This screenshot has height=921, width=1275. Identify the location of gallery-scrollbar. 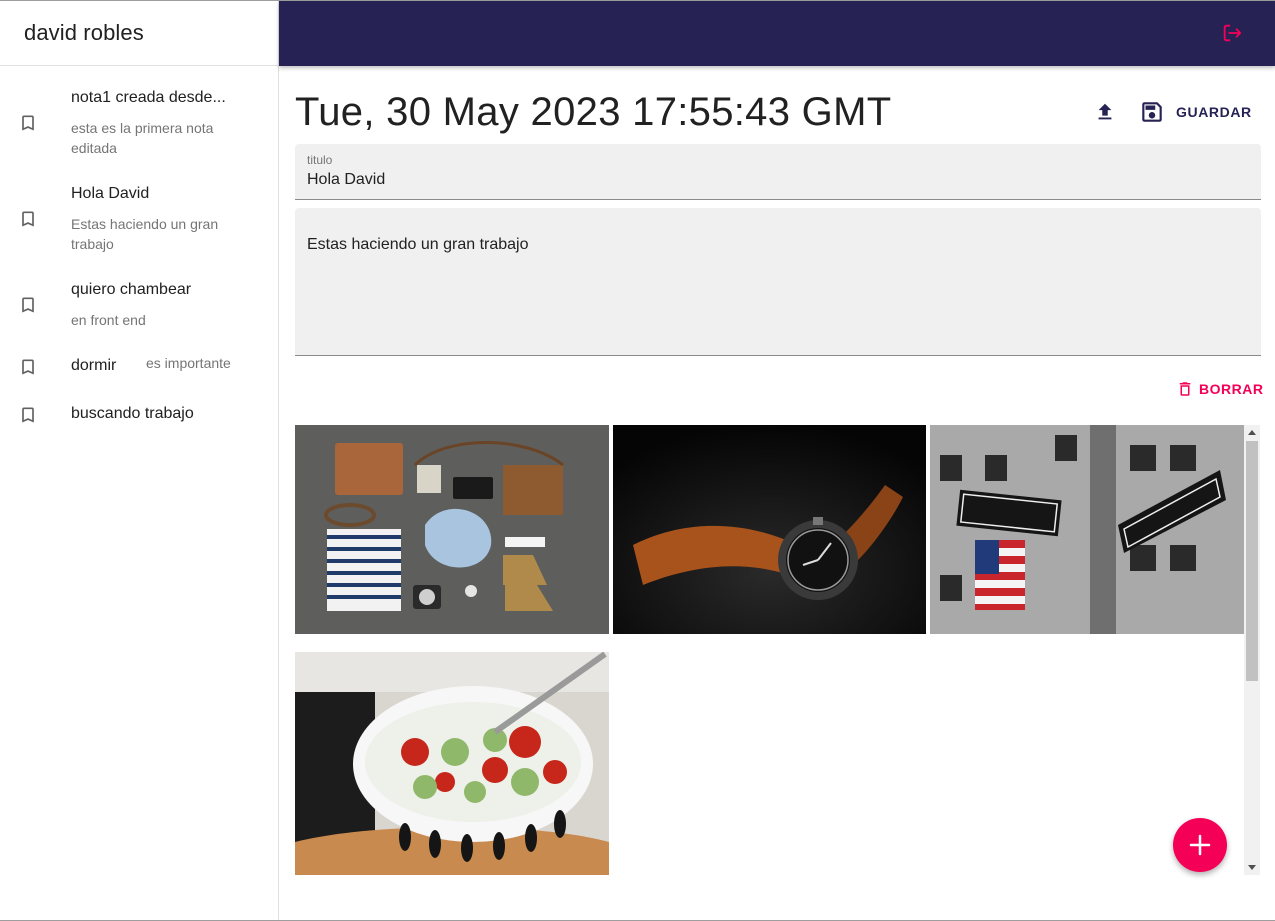
(1252, 650).